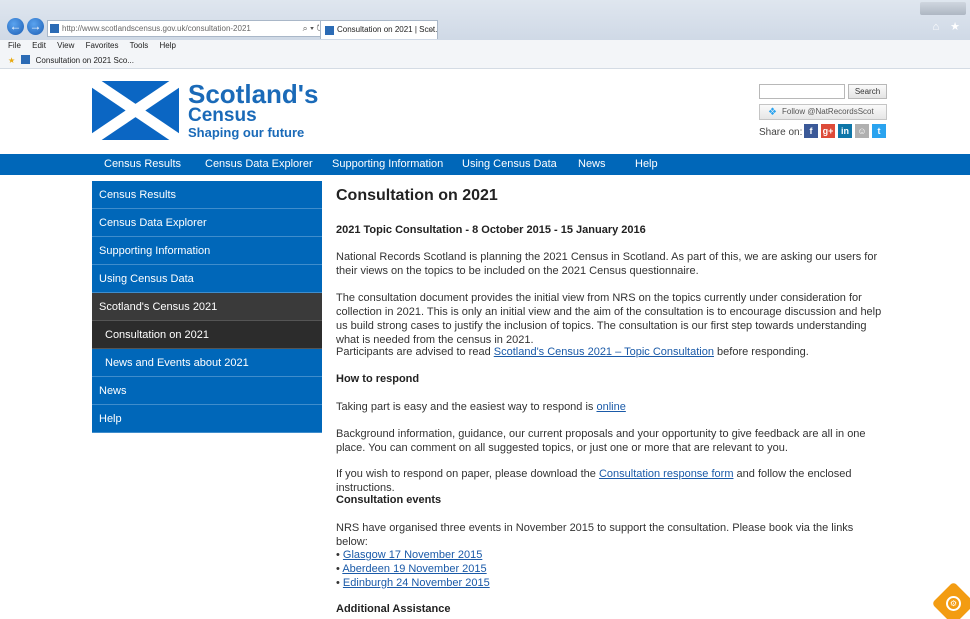 The image size is (970, 619). What do you see at coordinates (207, 419) in the screenshot?
I see `sidebar-item-help: Help` at bounding box center [207, 419].